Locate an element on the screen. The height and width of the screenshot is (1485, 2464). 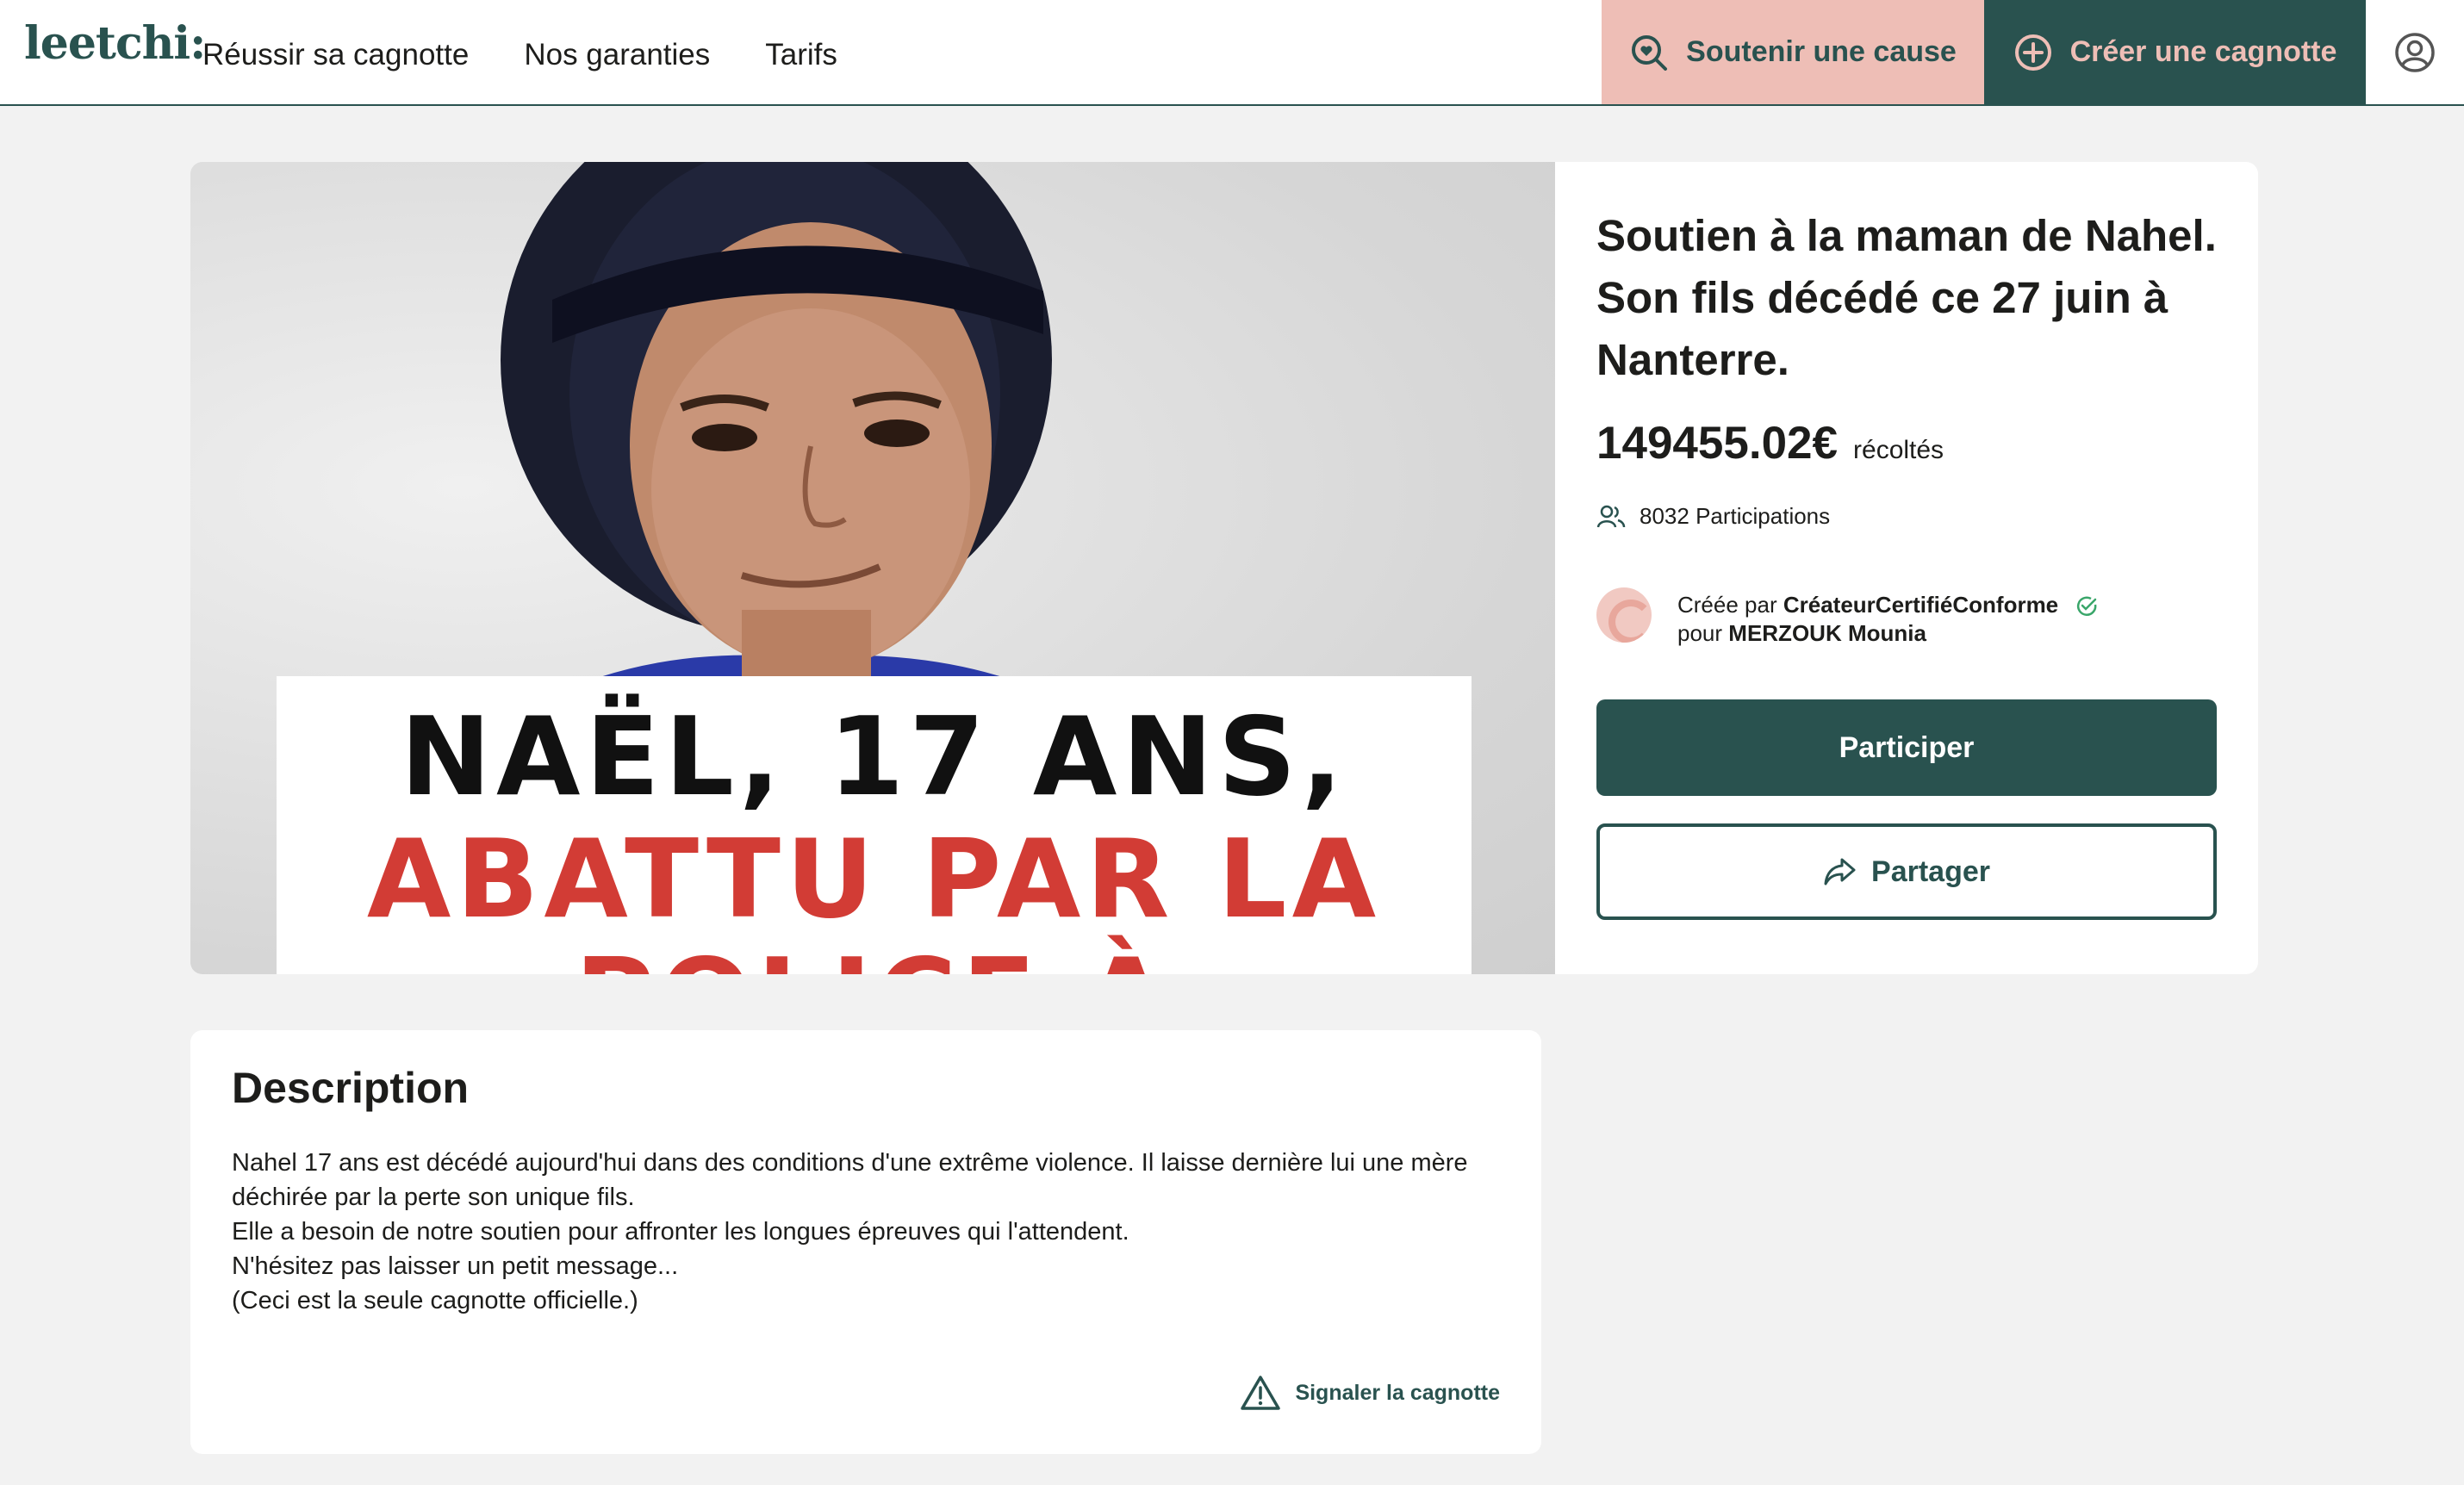
participations-count: 8032 Participations is located at coordinates (1713, 516).